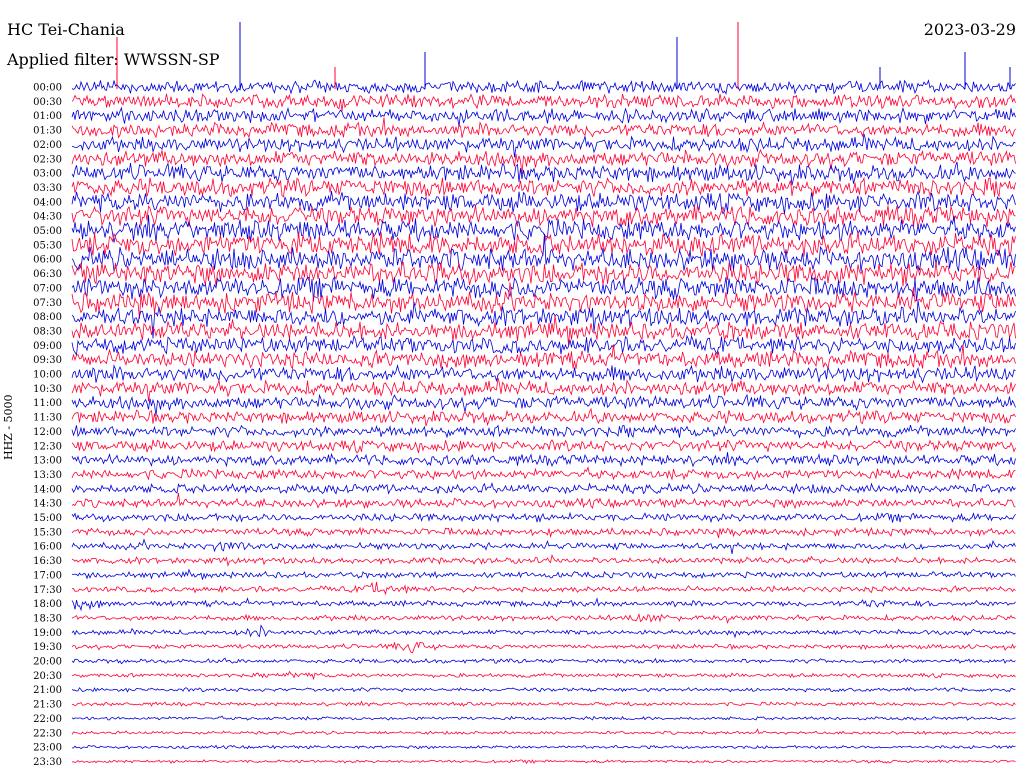  Describe the element at coordinates (47, 188) in the screenshot. I see `row-time-label: 03:30` at that location.